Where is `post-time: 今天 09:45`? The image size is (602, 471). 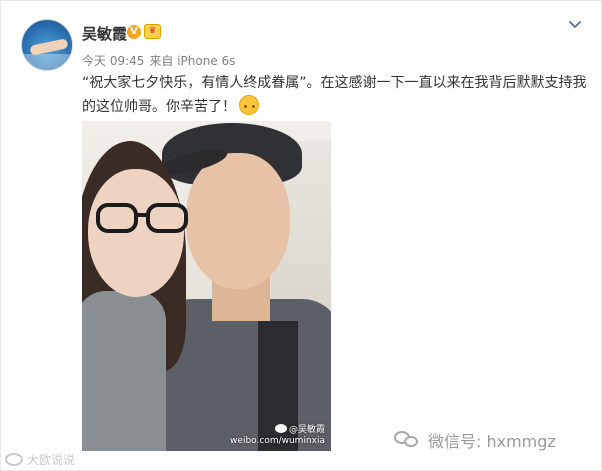
post-time: 今天 09:45 is located at coordinates (113, 61).